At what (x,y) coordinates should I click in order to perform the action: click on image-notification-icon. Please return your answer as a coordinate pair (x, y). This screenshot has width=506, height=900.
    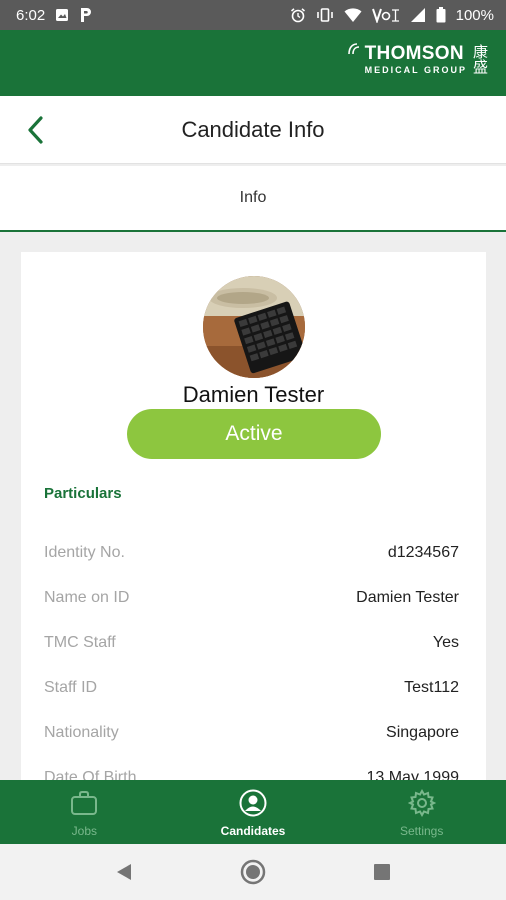
    Looking at the image, I should click on (62, 15).